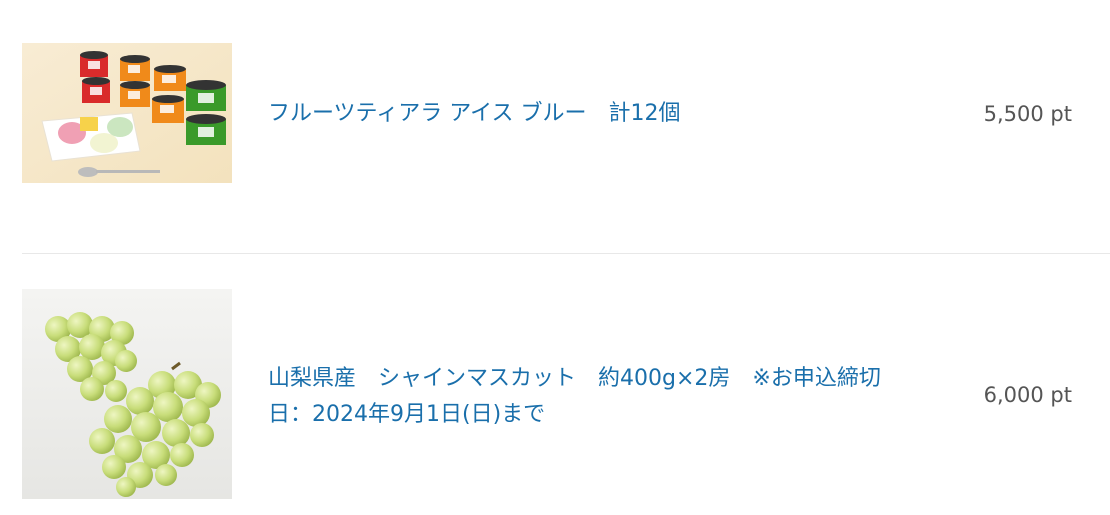 Image resolution: width=1110 pixels, height=515 pixels. I want to click on product-price: 6,000 pt, so click(1027, 395).